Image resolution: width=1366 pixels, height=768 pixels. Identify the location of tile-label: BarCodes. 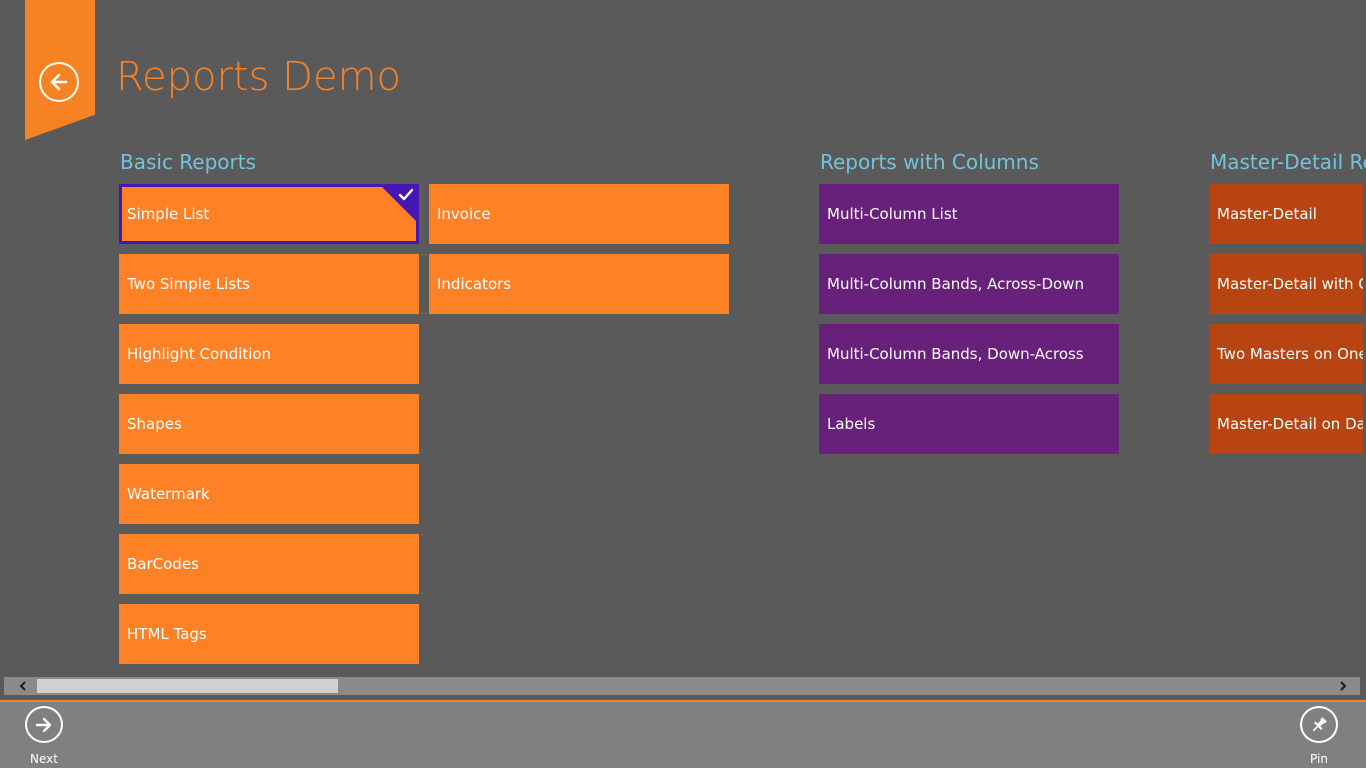
(163, 564).